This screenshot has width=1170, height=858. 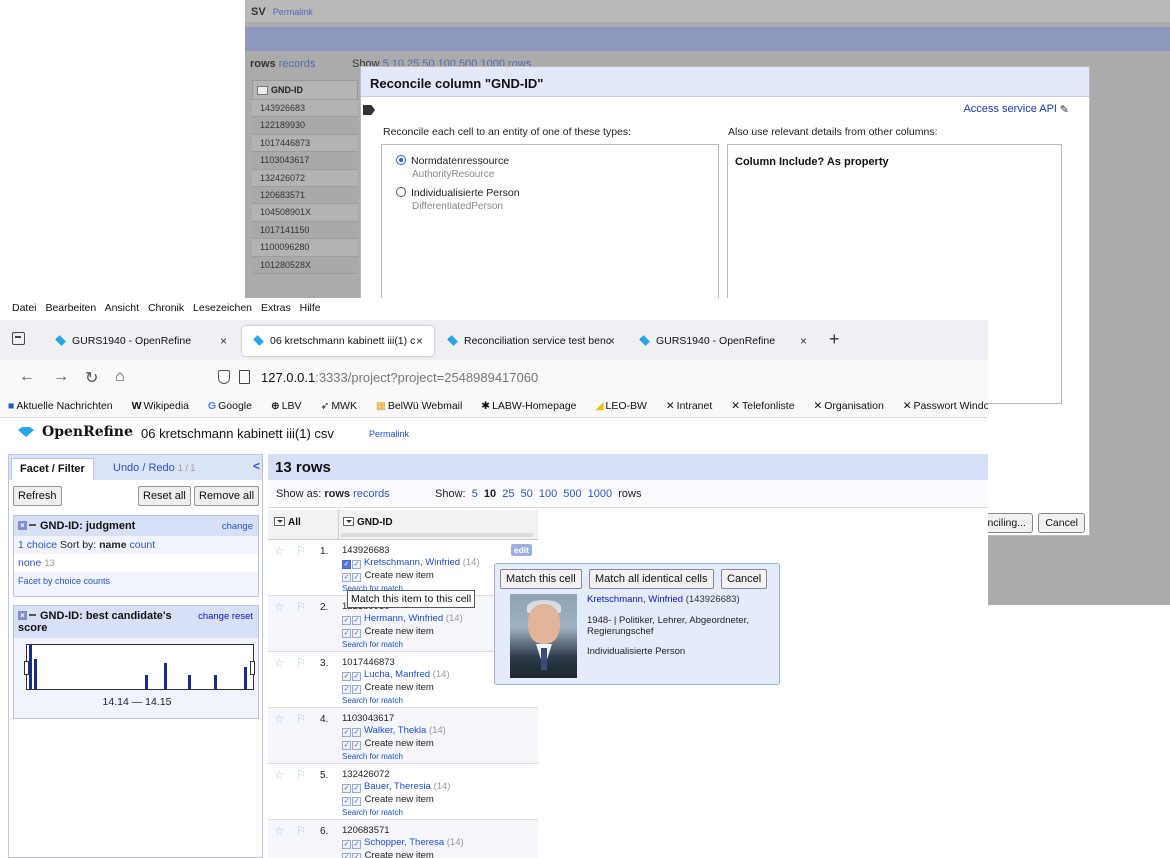 I want to click on page-icon, so click(x=244, y=377).